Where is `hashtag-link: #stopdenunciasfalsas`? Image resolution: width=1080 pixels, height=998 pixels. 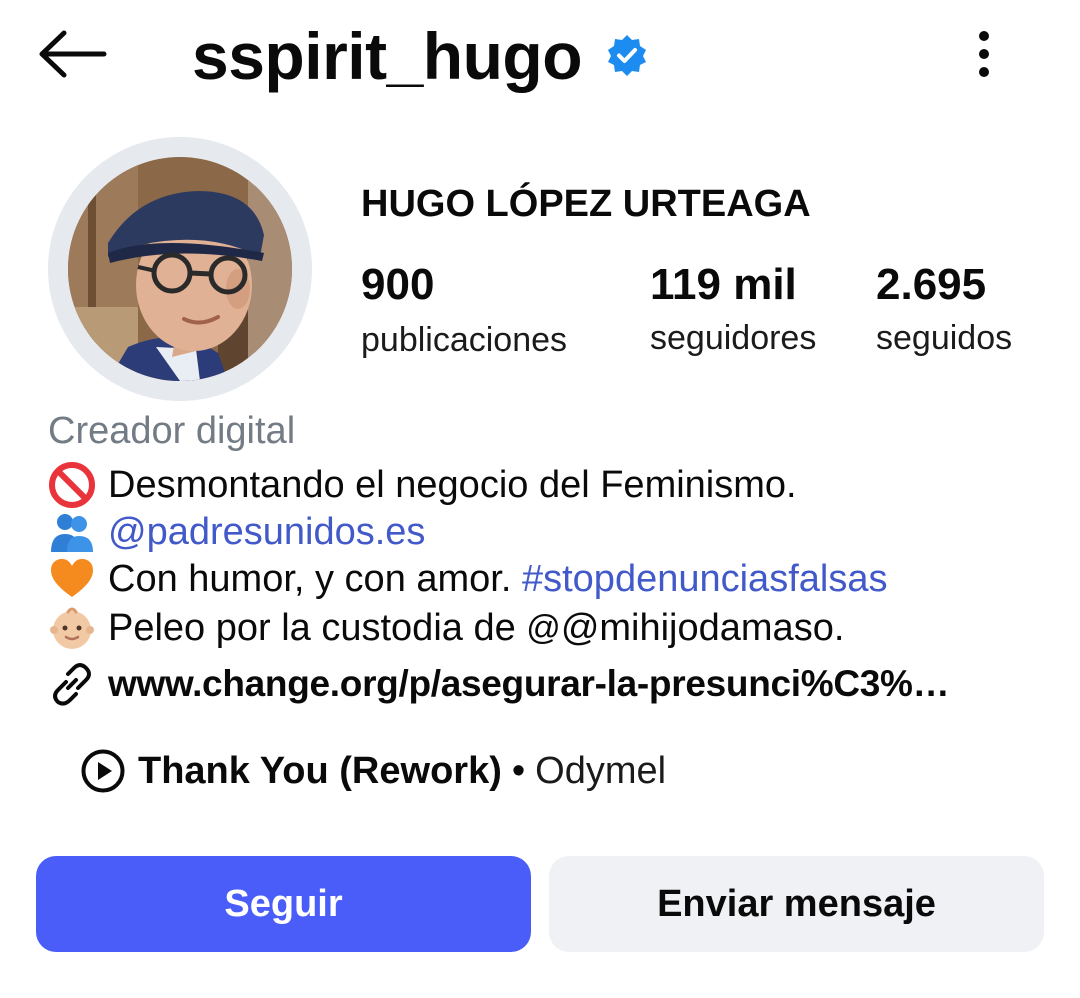
hashtag-link: #stopdenunciasfalsas is located at coordinates (704, 579).